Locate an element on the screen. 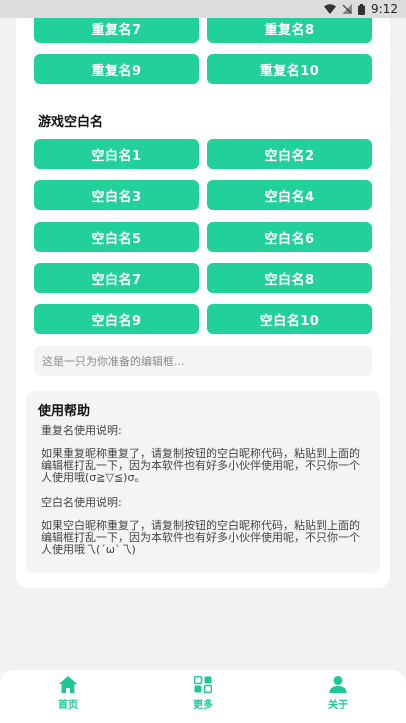 The image size is (406, 723). nickname-edit-input is located at coordinates (203, 361).